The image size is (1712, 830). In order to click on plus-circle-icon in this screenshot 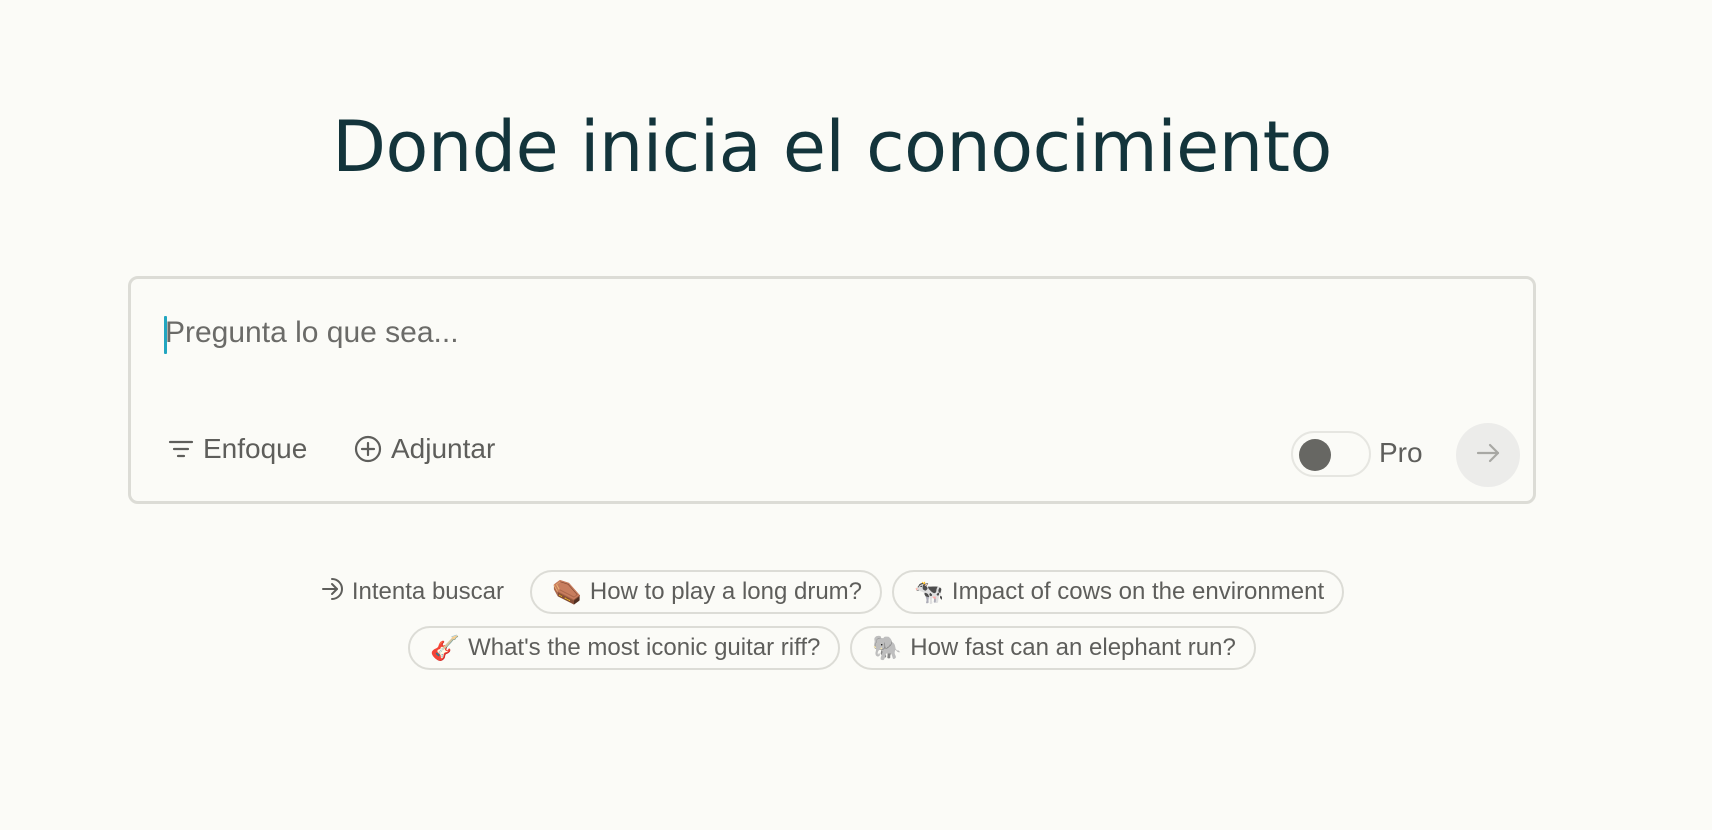, I will do `click(368, 449)`.